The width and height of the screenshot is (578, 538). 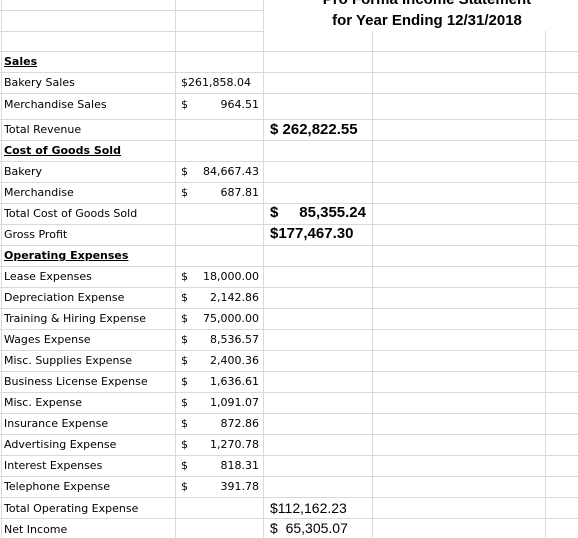 I want to click on total-revenue-label: Total Revenue, so click(x=89, y=130).